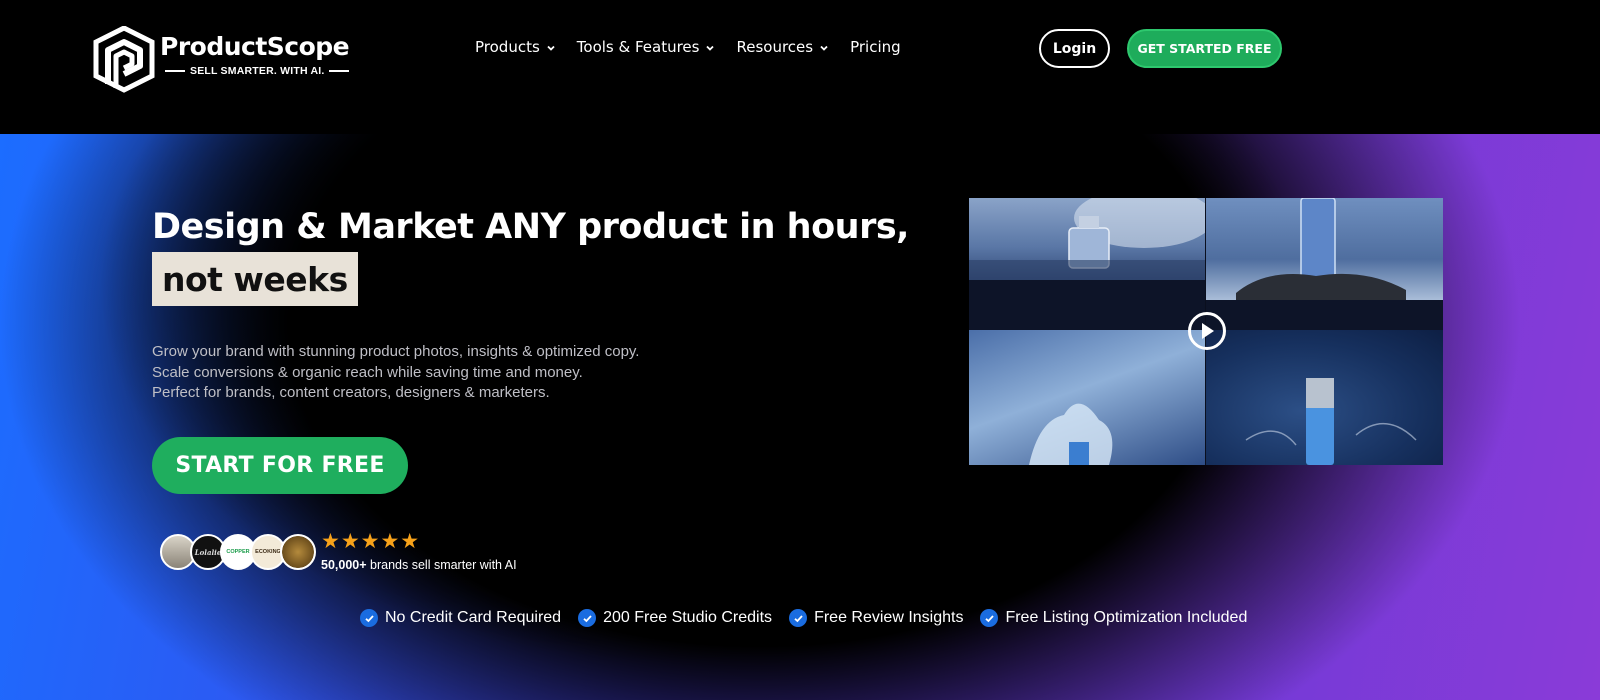 The height and width of the screenshot is (700, 1600). What do you see at coordinates (441, 564) in the screenshot?
I see `rating-caption: brands sell smarter with AI` at bounding box center [441, 564].